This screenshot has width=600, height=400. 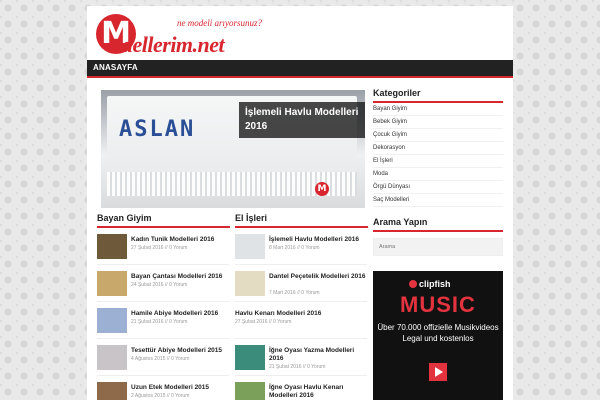 What do you see at coordinates (181, 388) in the screenshot?
I see `post-title: Uzun Etek Modelleri 2015` at bounding box center [181, 388].